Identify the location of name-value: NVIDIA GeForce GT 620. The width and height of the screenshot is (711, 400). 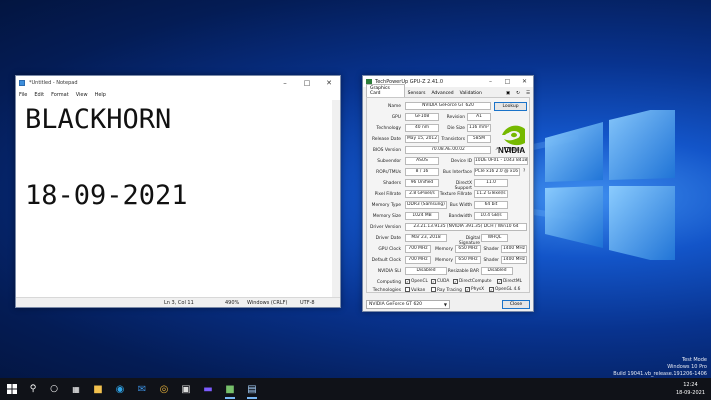
(448, 106).